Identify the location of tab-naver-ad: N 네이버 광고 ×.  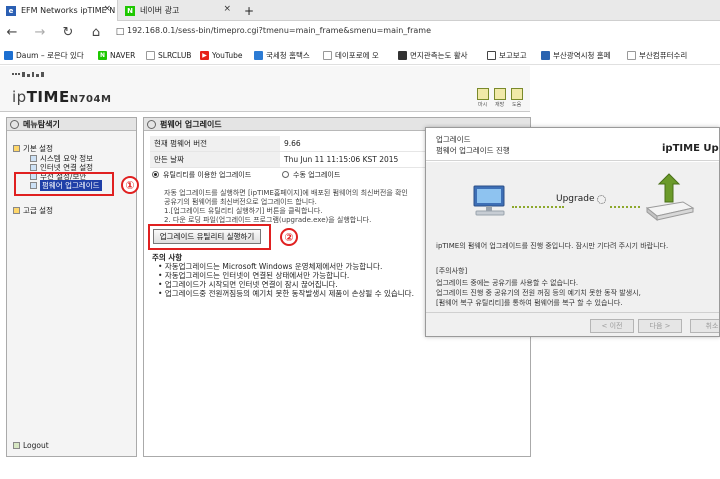
(178, 10).